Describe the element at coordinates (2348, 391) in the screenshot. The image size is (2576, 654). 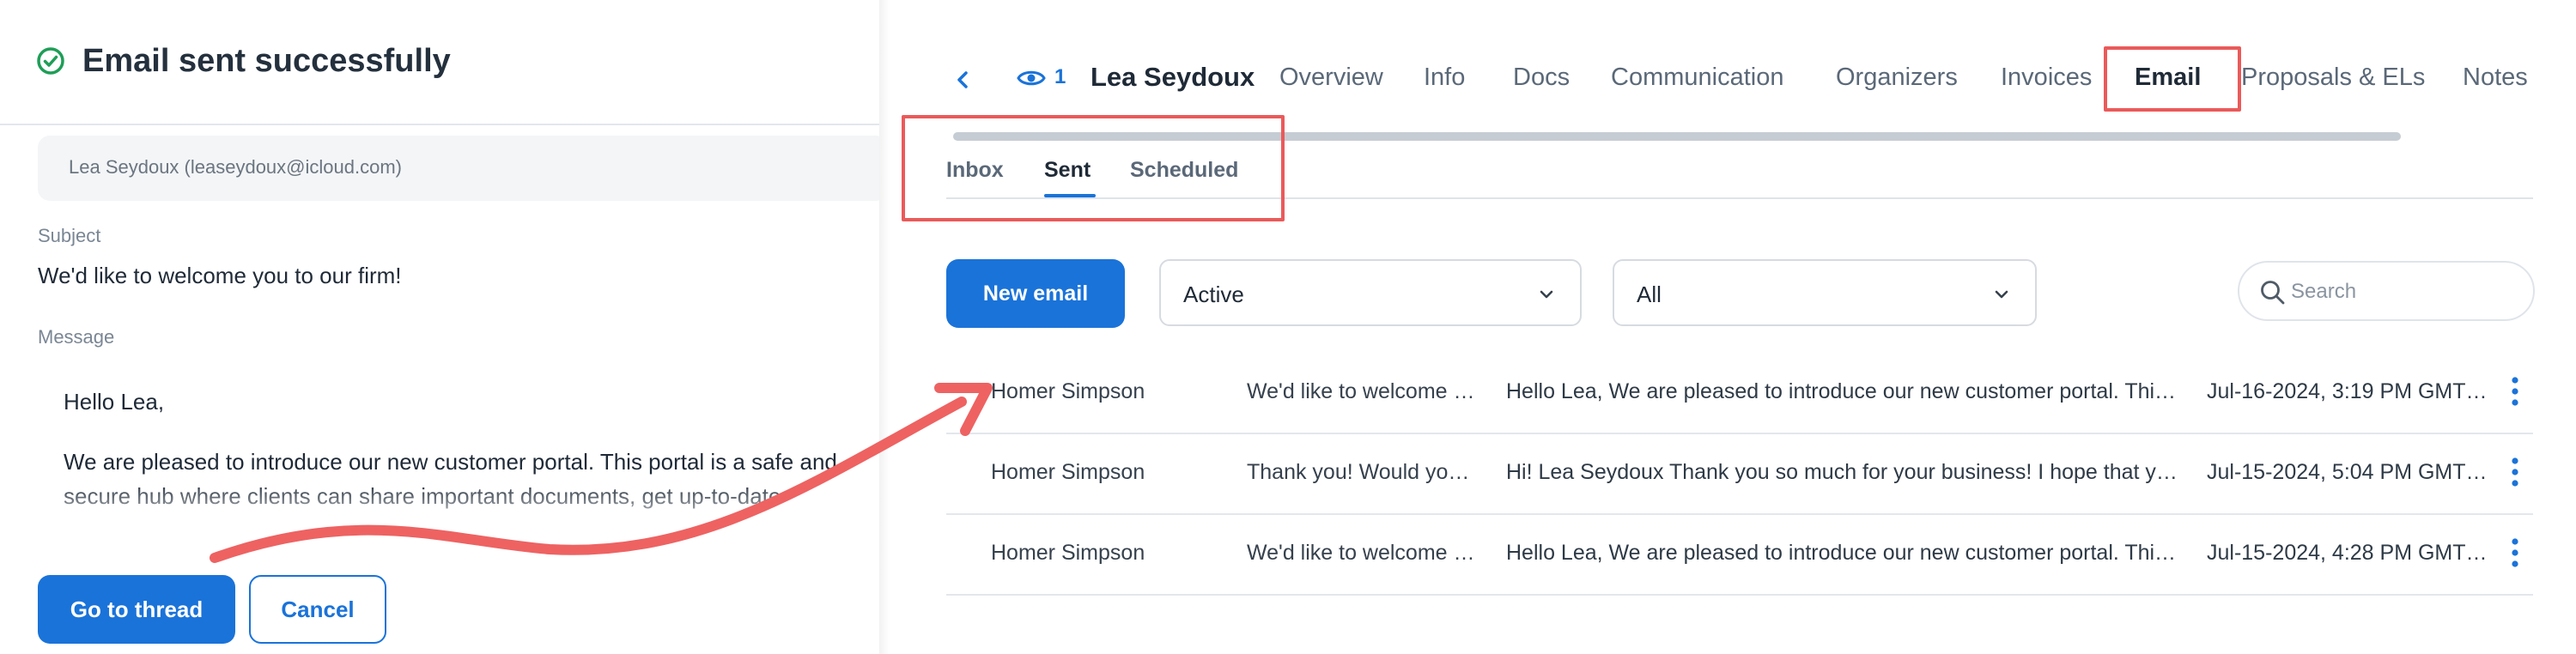
I see `email-date: Jul-16-2024, 3:19 PM GMT+4` at that location.